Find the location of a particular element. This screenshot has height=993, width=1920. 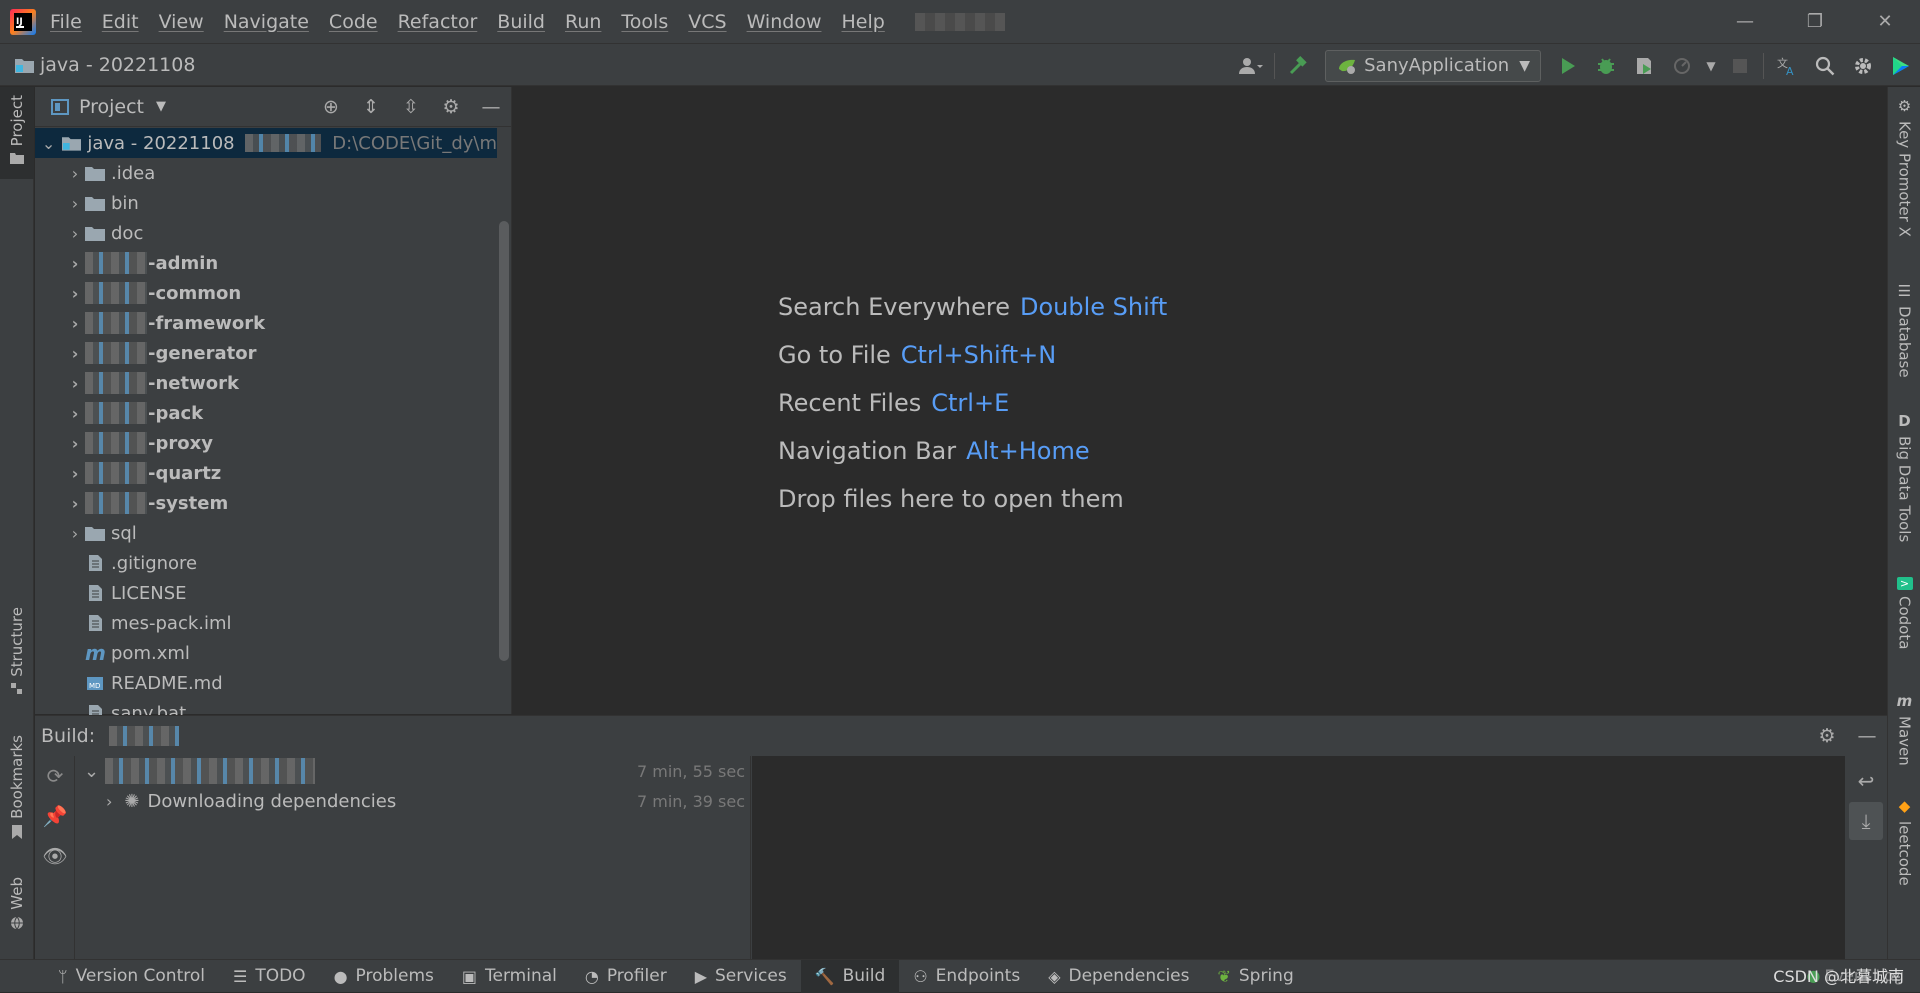

tool-tab-project: Project is located at coordinates (17, 133).